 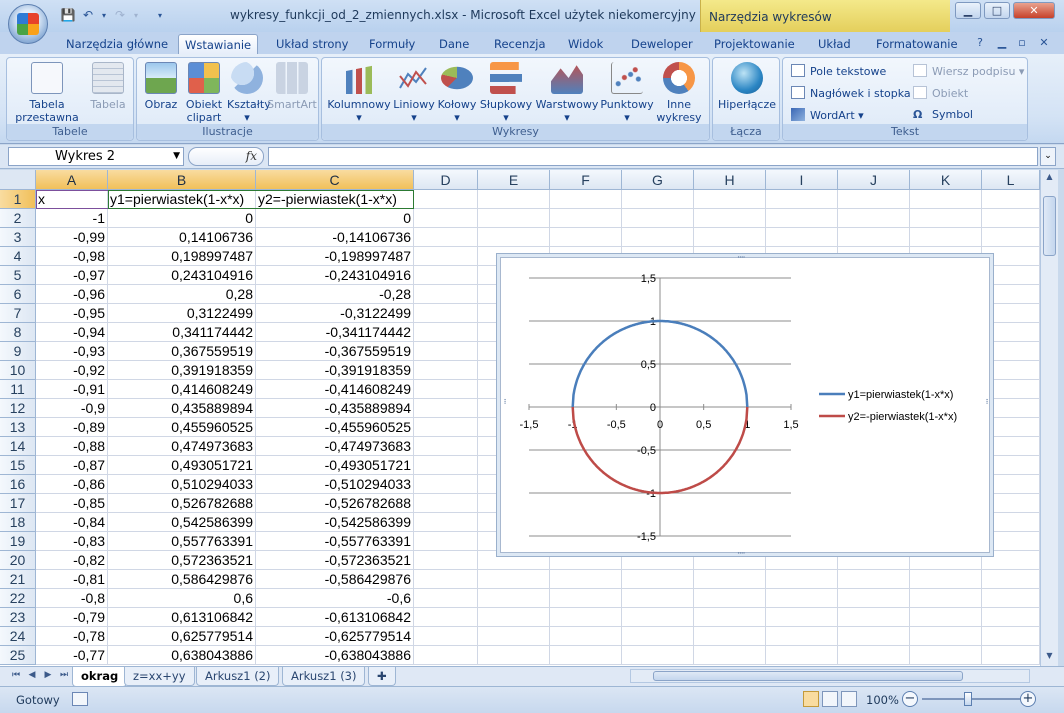 I want to click on cell: x, so click(x=72, y=199).